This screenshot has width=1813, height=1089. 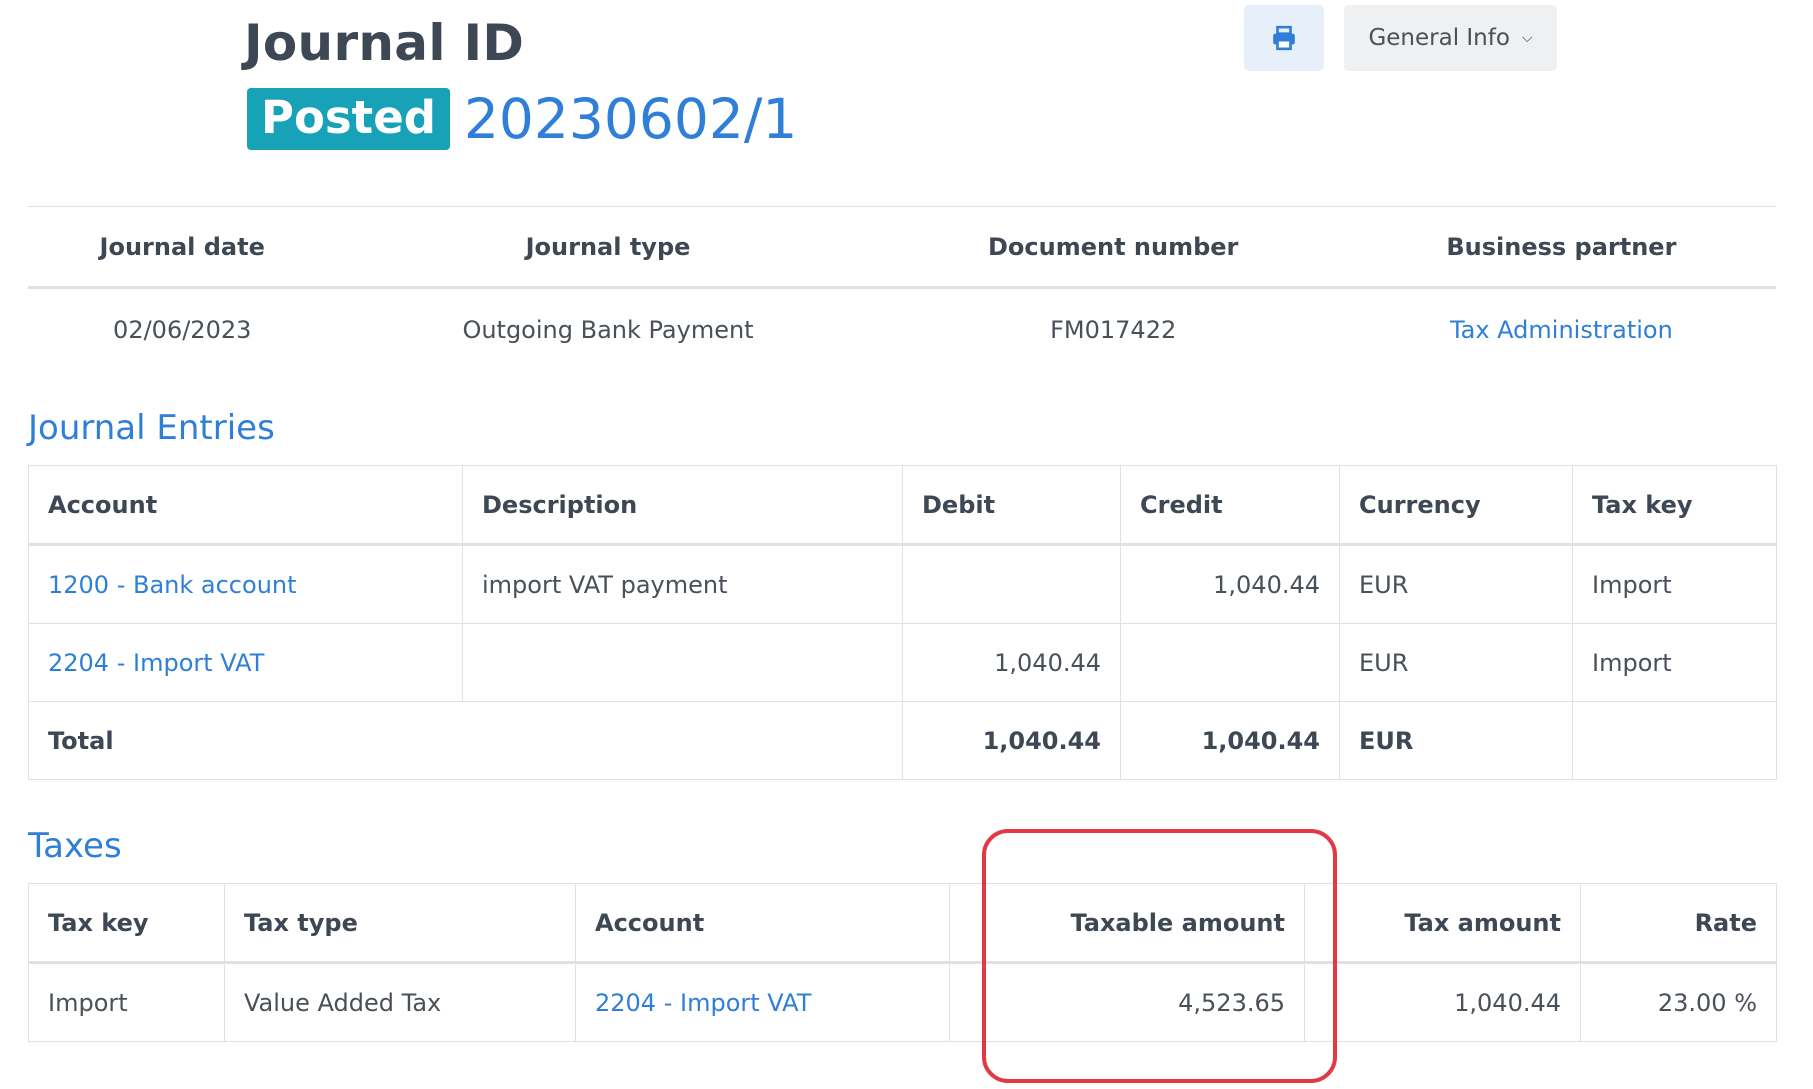 What do you see at coordinates (1439, 38) in the screenshot?
I see `general-info-label: General Info` at bounding box center [1439, 38].